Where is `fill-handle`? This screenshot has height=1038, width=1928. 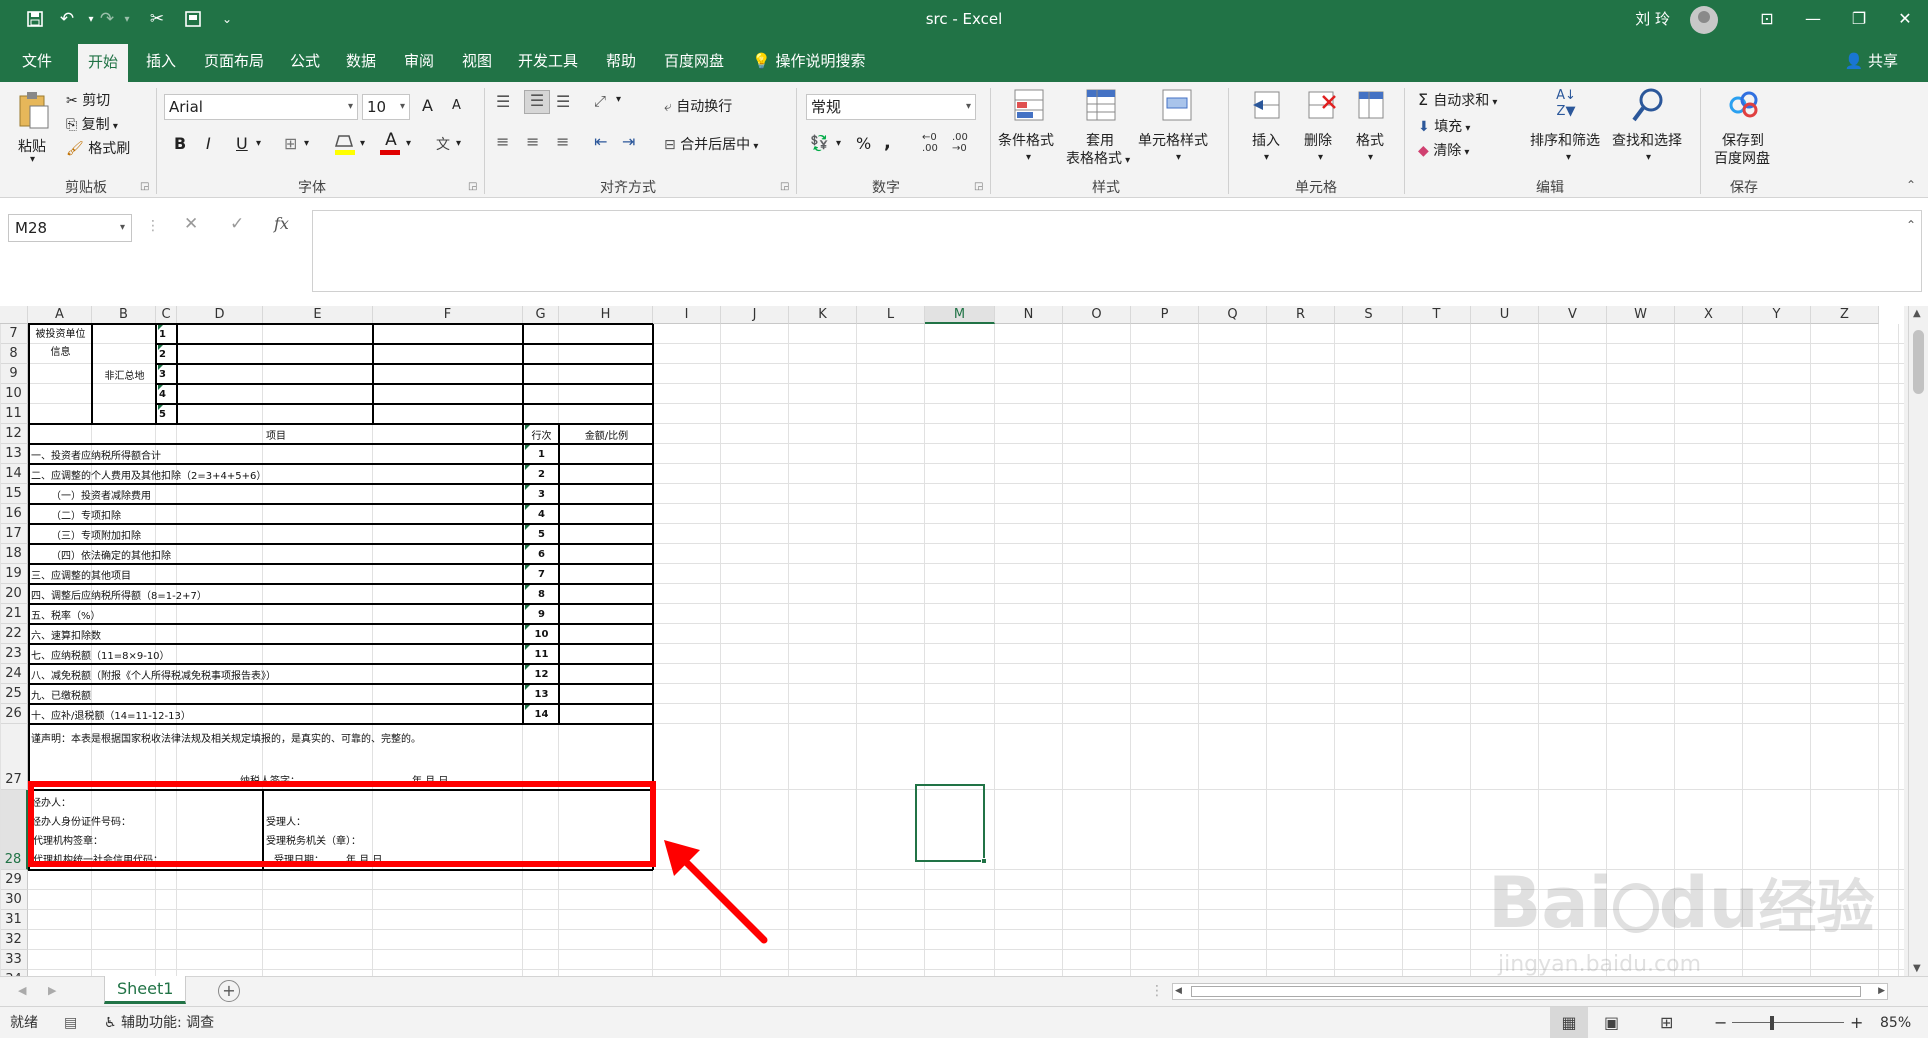 fill-handle is located at coordinates (984, 861).